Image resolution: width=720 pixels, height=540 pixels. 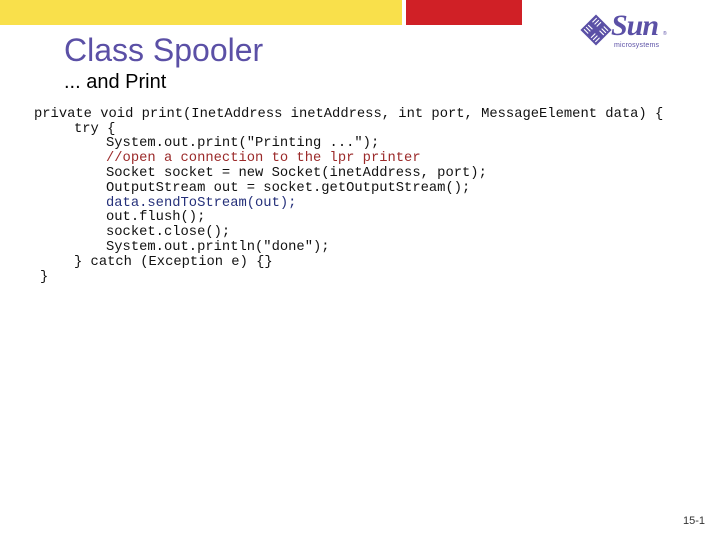 I want to click on slide-title: Class Spooler, so click(x=164, y=50).